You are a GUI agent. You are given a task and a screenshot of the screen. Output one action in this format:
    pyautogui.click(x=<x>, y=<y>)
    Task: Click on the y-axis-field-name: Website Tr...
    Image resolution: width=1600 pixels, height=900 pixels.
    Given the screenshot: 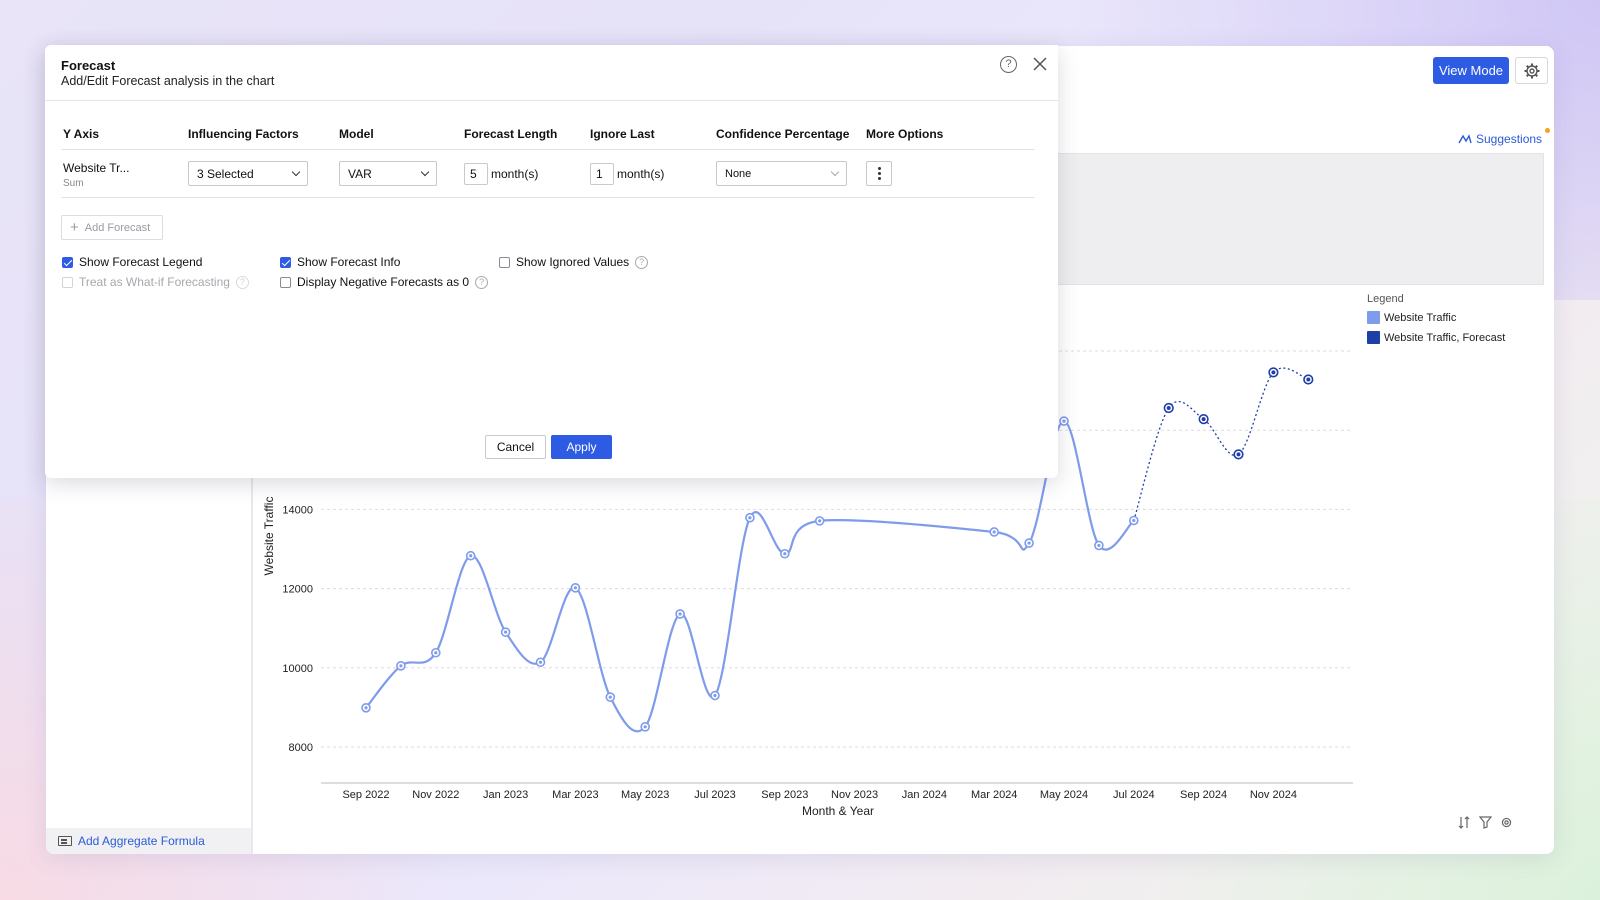 What is the action you would take?
    pyautogui.click(x=96, y=168)
    